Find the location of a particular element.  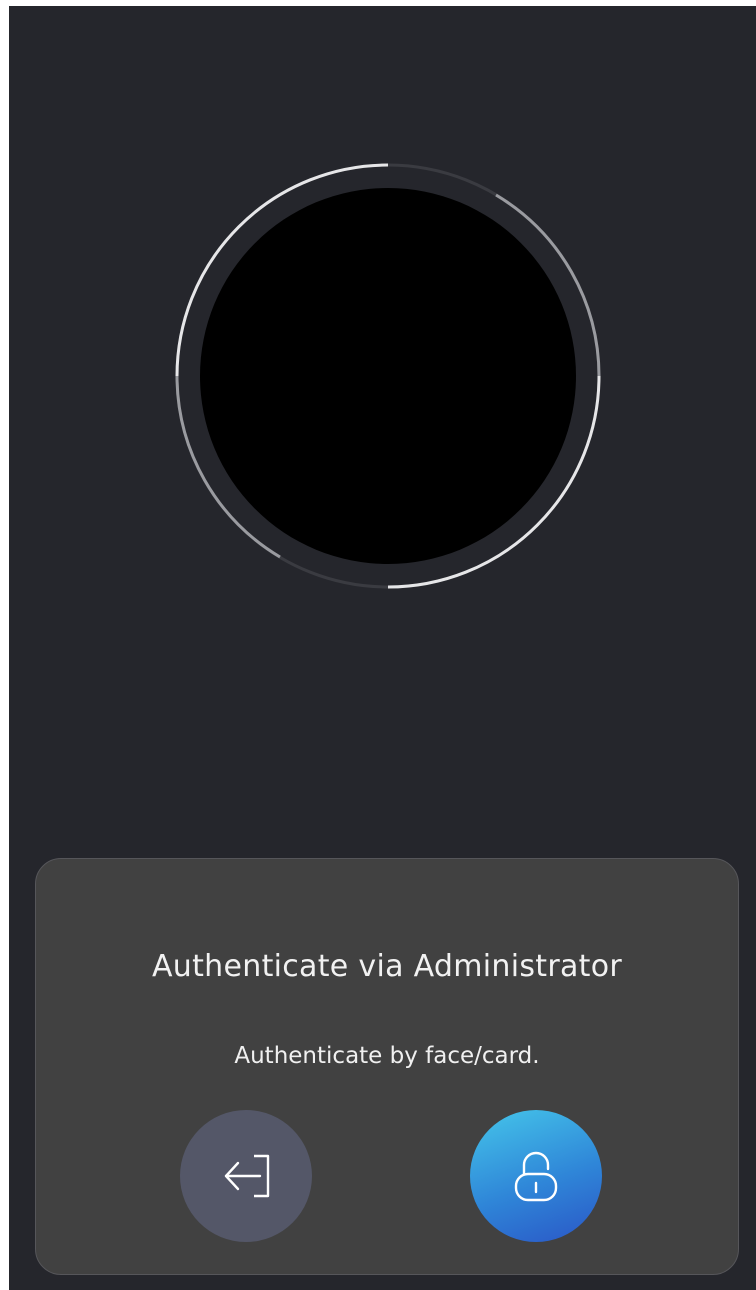

camera-preview is located at coordinates (388, 376).